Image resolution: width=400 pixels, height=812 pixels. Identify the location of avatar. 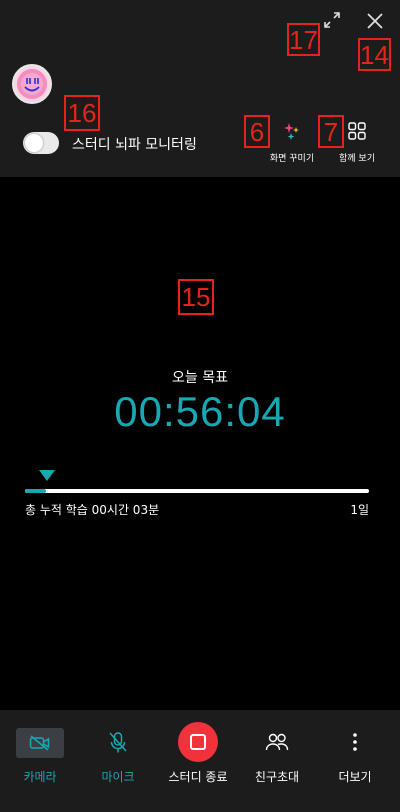
(32, 84).